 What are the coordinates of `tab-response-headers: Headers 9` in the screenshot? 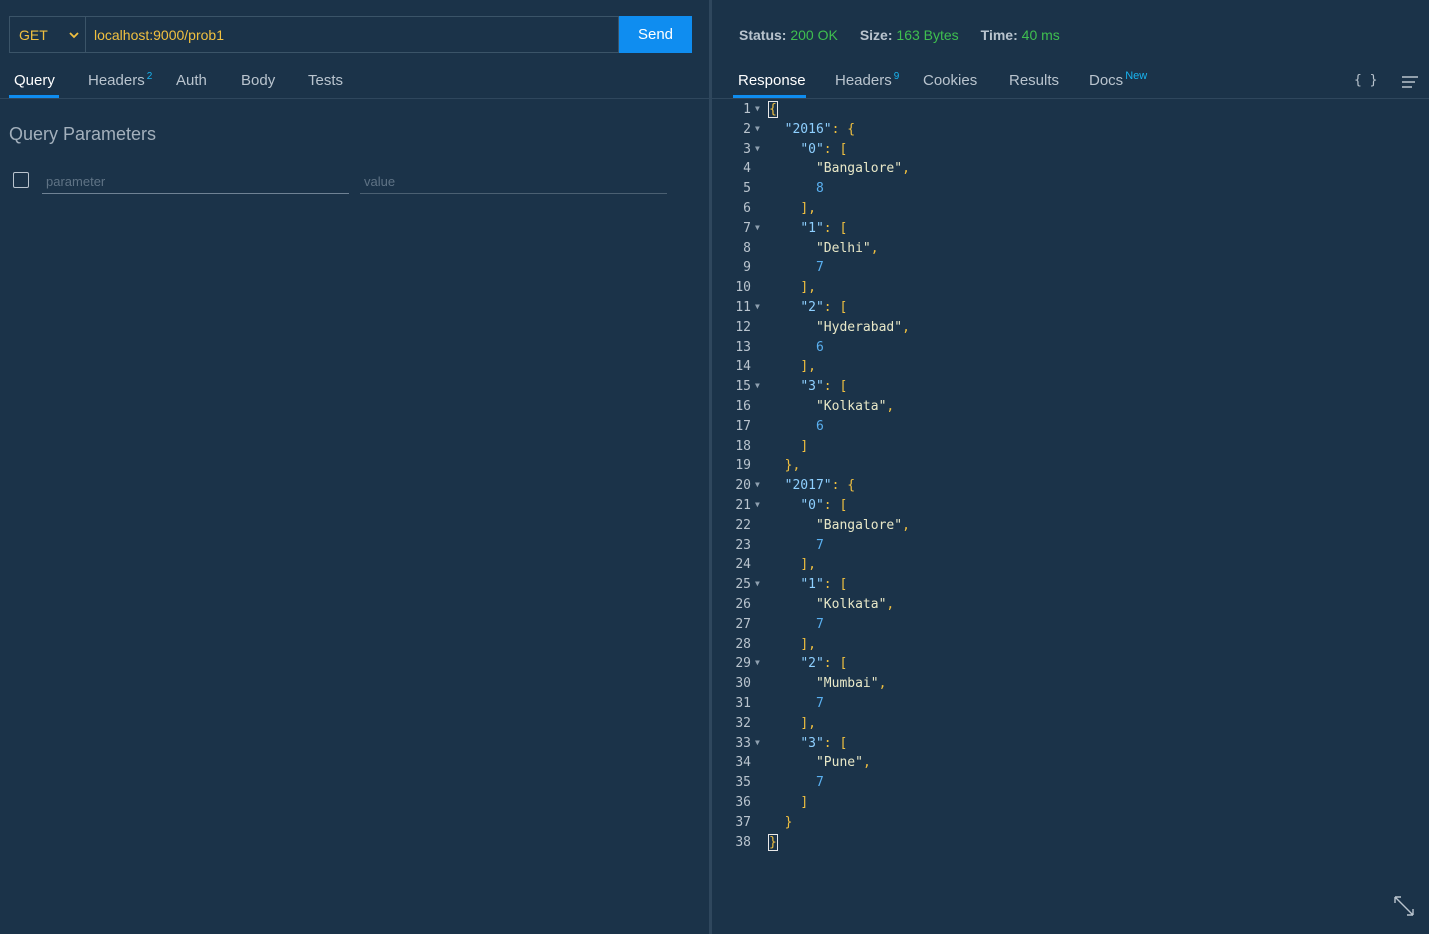 It's located at (867, 80).